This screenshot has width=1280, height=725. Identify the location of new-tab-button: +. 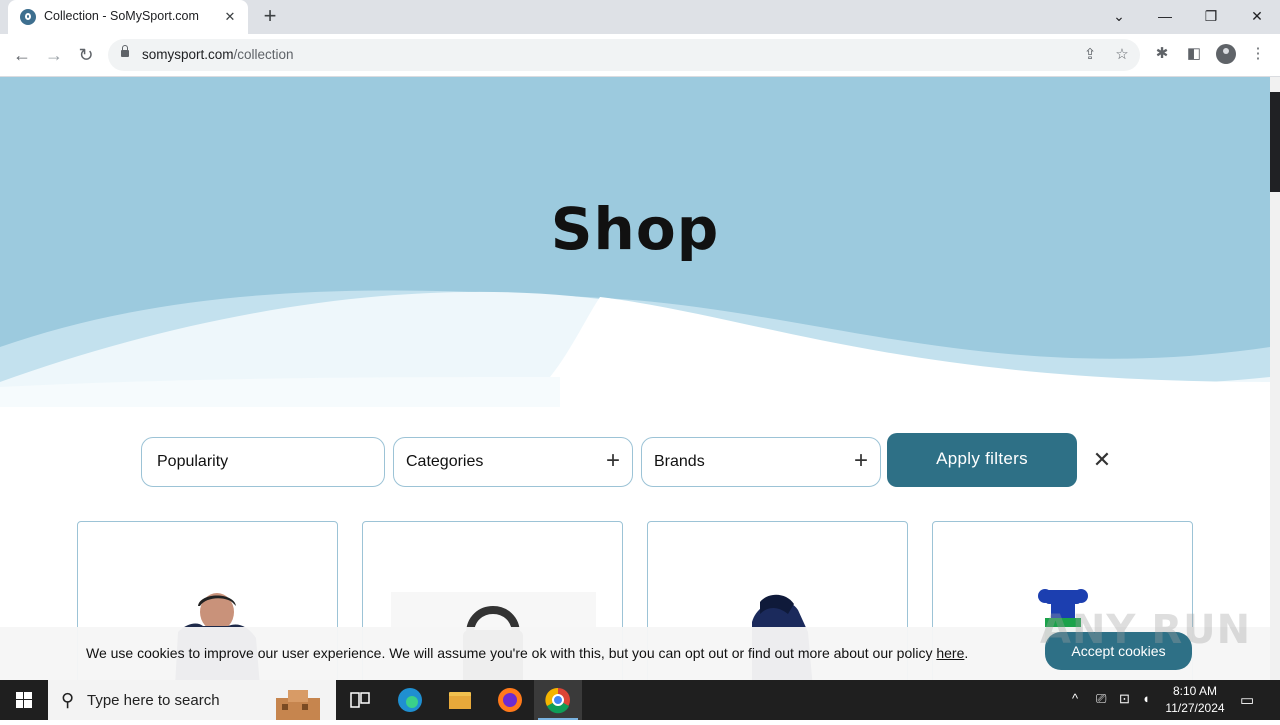
(270, 17).